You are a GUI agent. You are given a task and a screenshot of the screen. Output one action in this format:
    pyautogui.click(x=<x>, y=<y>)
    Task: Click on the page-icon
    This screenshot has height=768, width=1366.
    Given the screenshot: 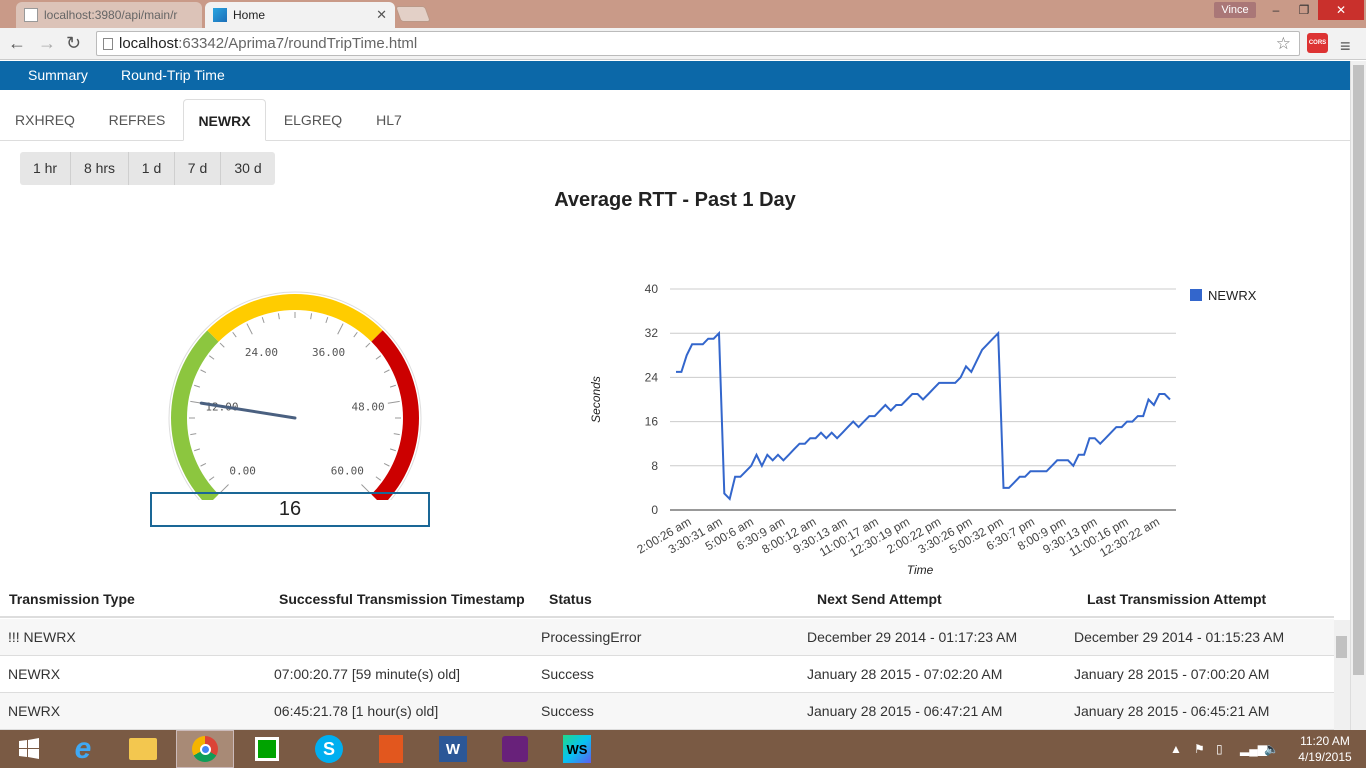 What is the action you would take?
    pyautogui.click(x=31, y=15)
    